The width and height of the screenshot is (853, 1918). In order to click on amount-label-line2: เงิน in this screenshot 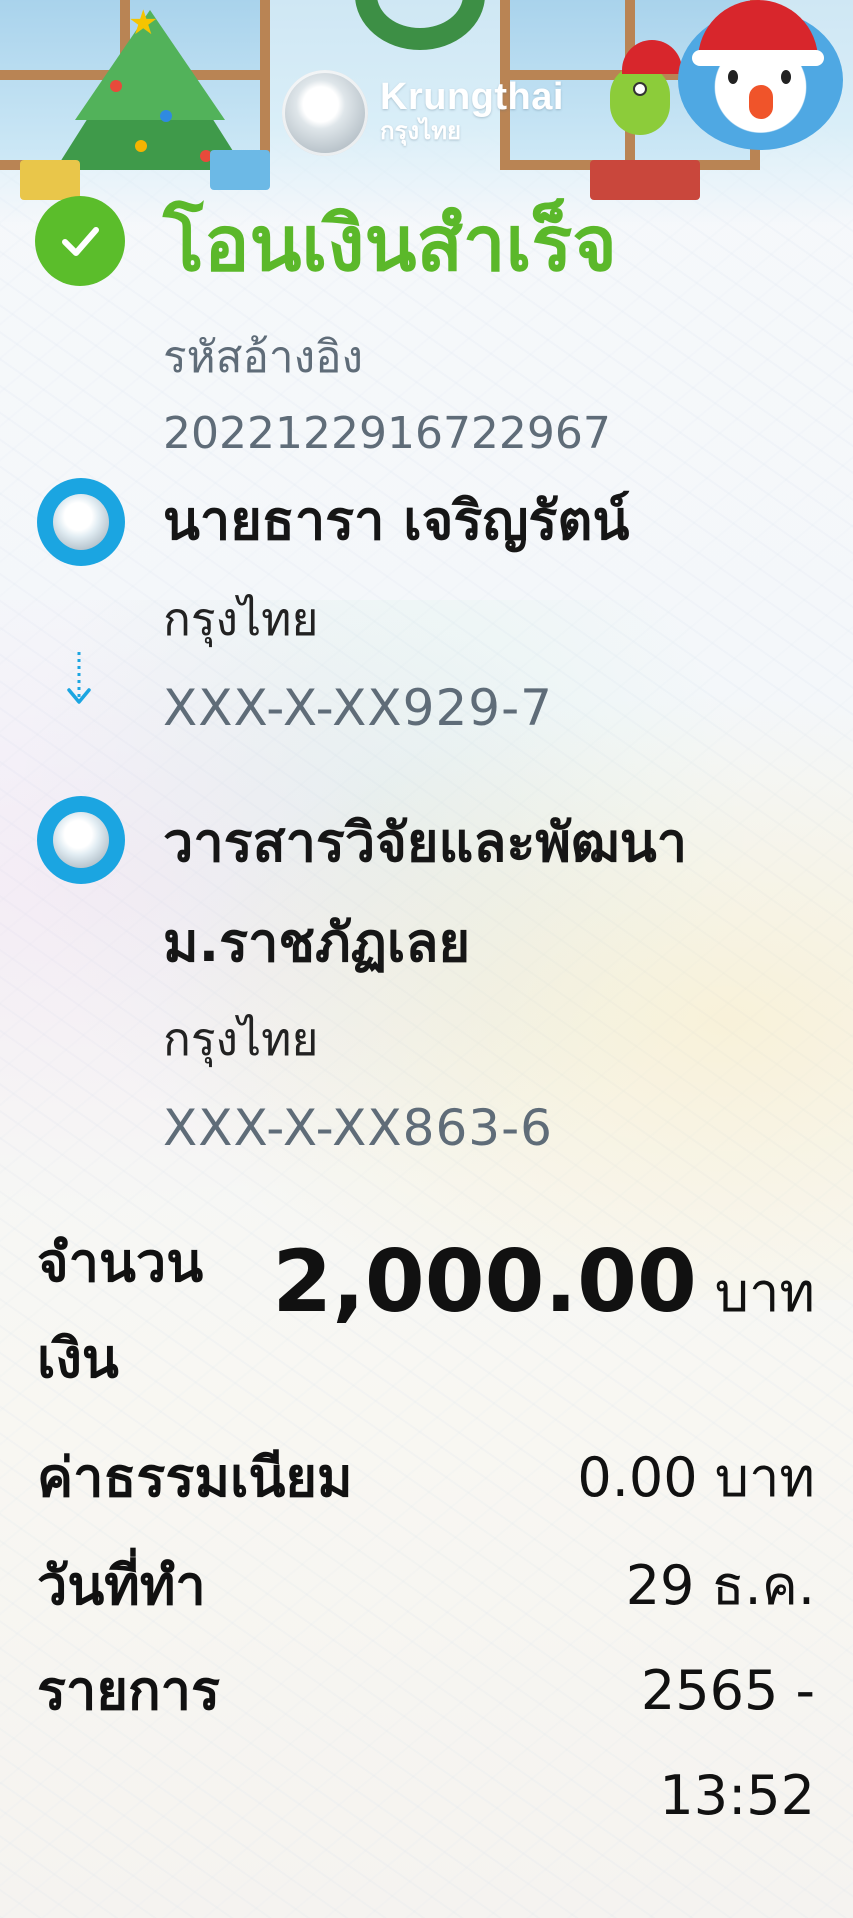, I will do `click(78, 1358)`.